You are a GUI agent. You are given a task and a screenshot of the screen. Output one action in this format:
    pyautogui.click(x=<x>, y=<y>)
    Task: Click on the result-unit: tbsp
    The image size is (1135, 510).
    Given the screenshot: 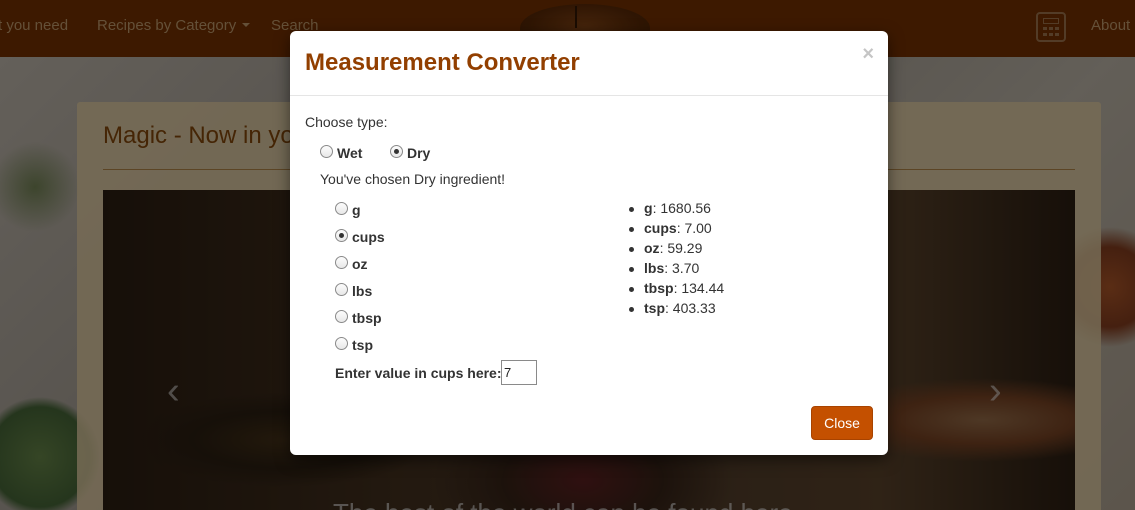 What is the action you would take?
    pyautogui.click(x=659, y=288)
    